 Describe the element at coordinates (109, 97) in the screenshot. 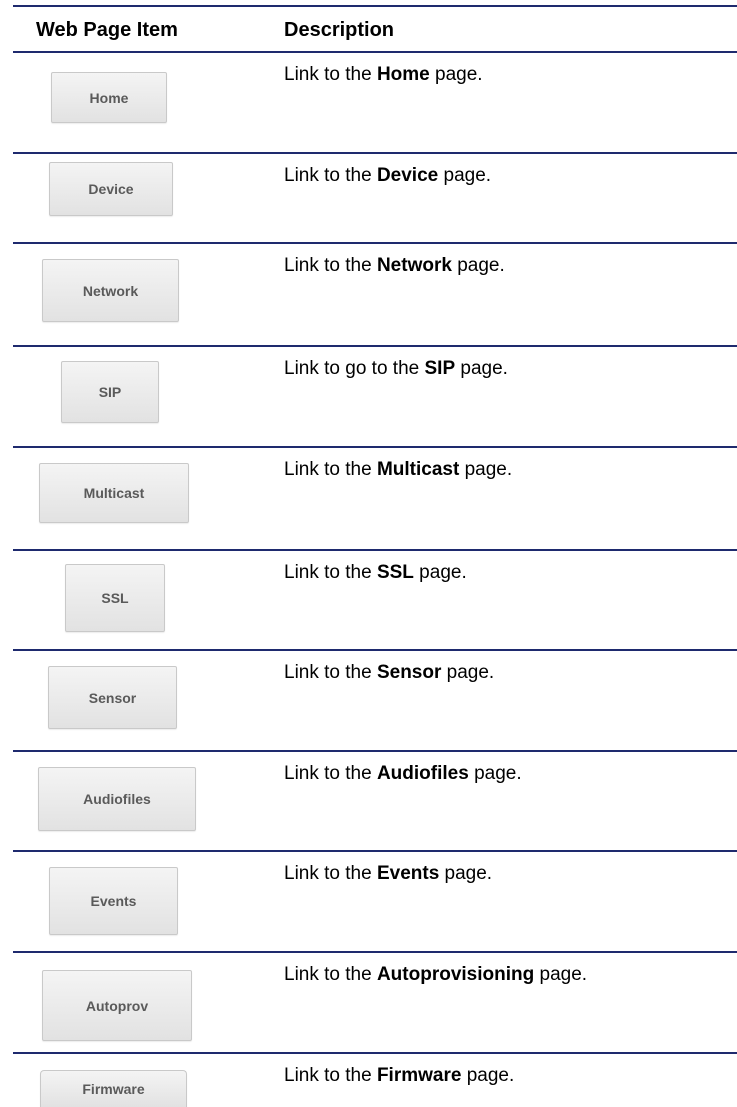

I see `home-button: Home` at that location.